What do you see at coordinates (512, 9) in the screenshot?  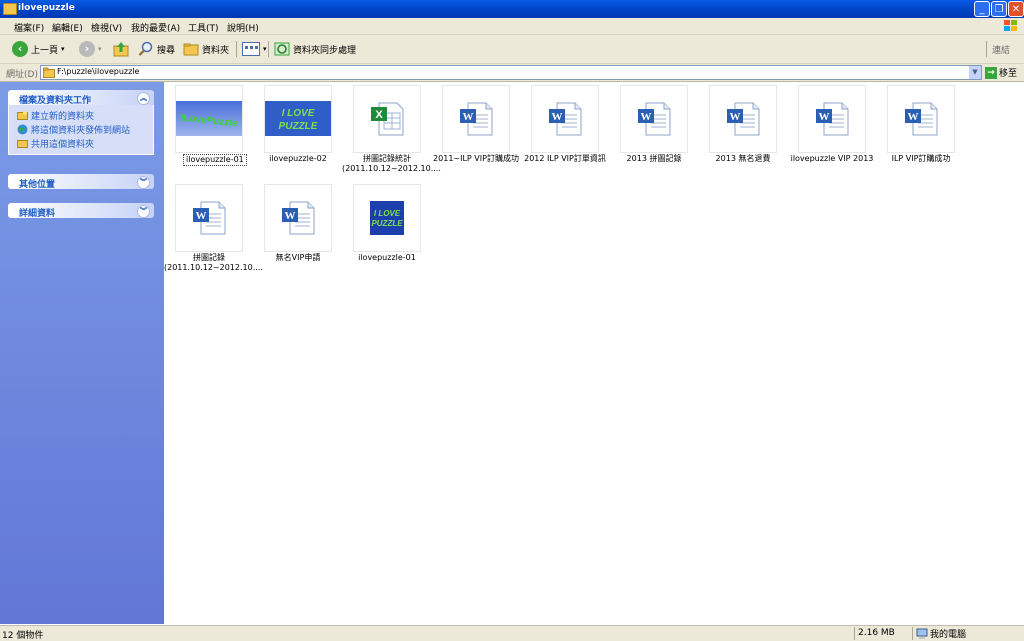 I see `title-bar: ilovepuzzle _ ❐ ✕` at bounding box center [512, 9].